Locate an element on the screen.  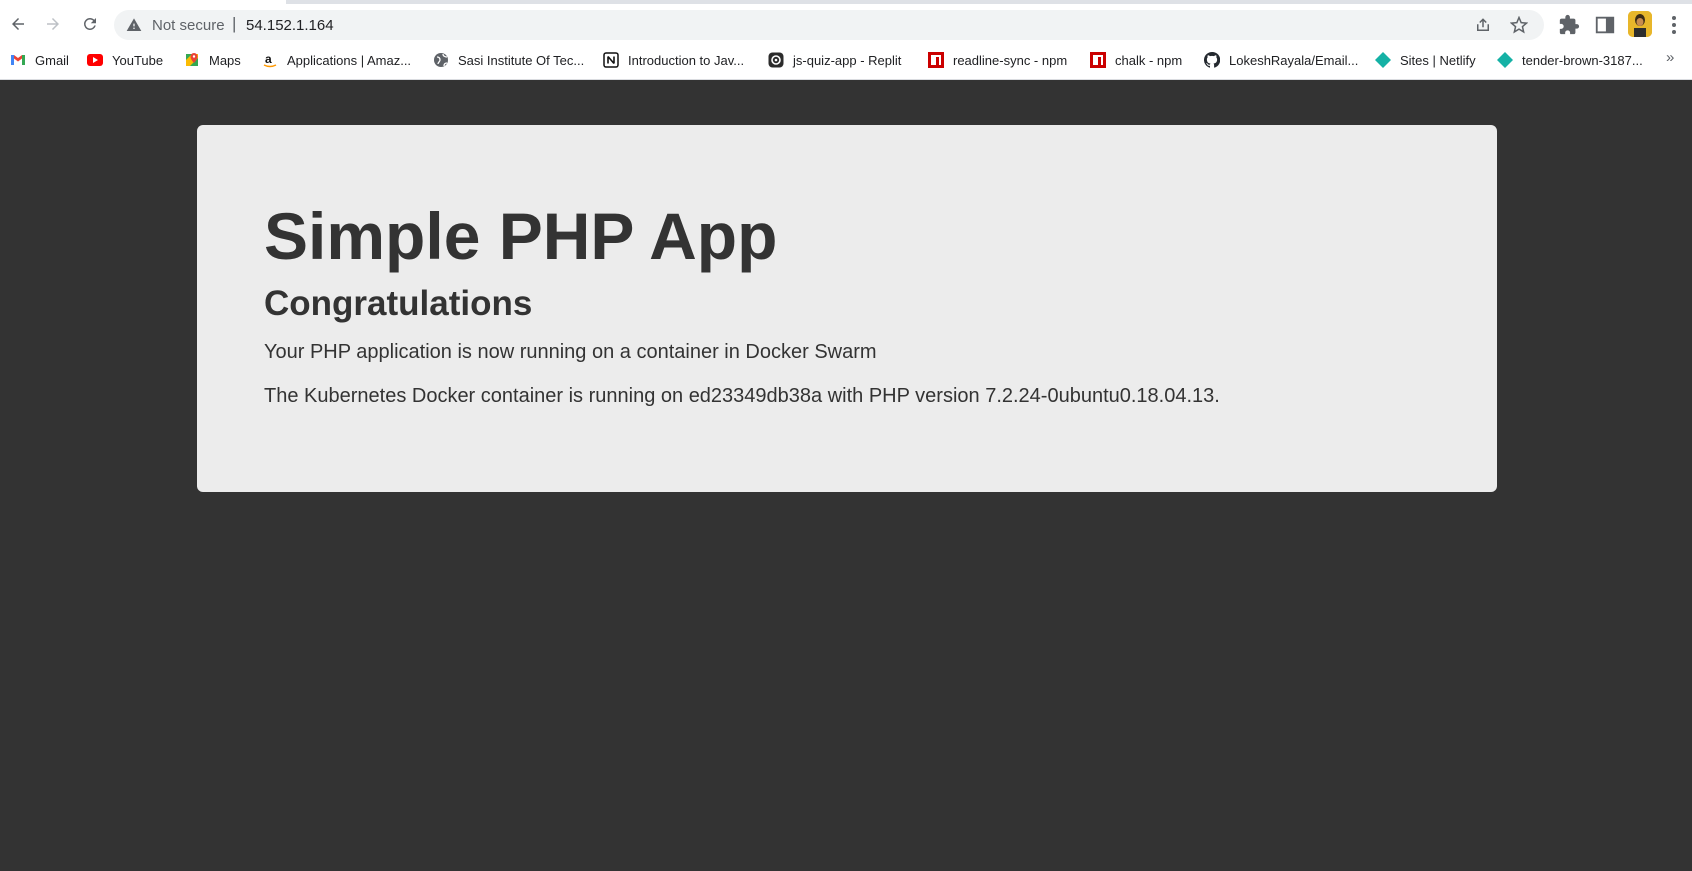
bookmark-label: chalk - npm is located at coordinates (1149, 60).